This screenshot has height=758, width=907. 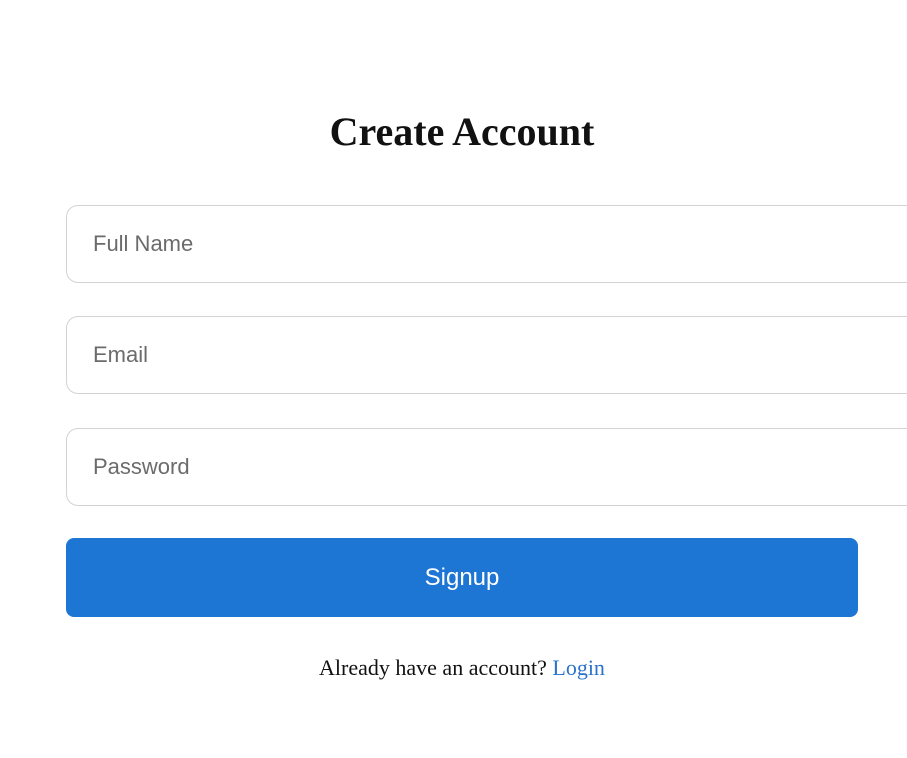 What do you see at coordinates (486, 244) in the screenshot?
I see `full-name-field` at bounding box center [486, 244].